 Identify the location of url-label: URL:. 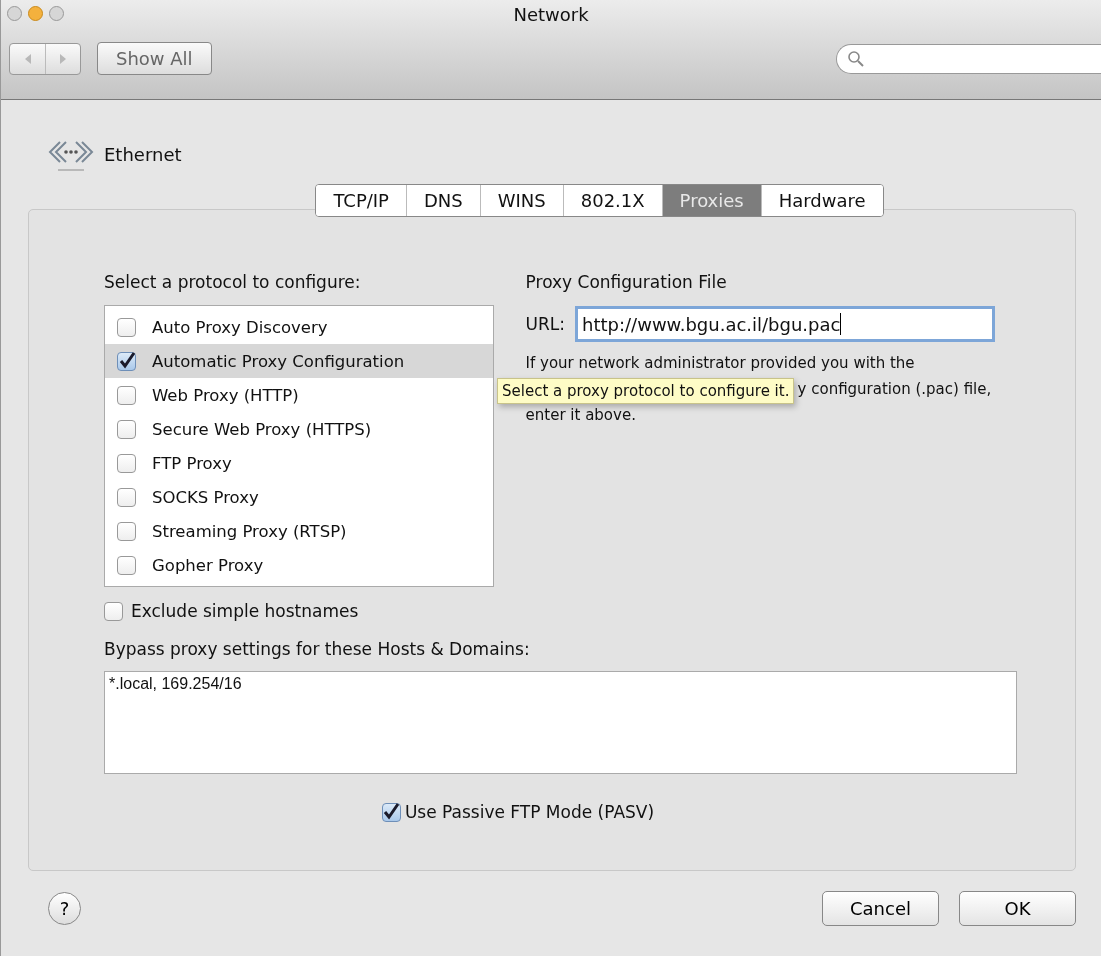
(545, 324).